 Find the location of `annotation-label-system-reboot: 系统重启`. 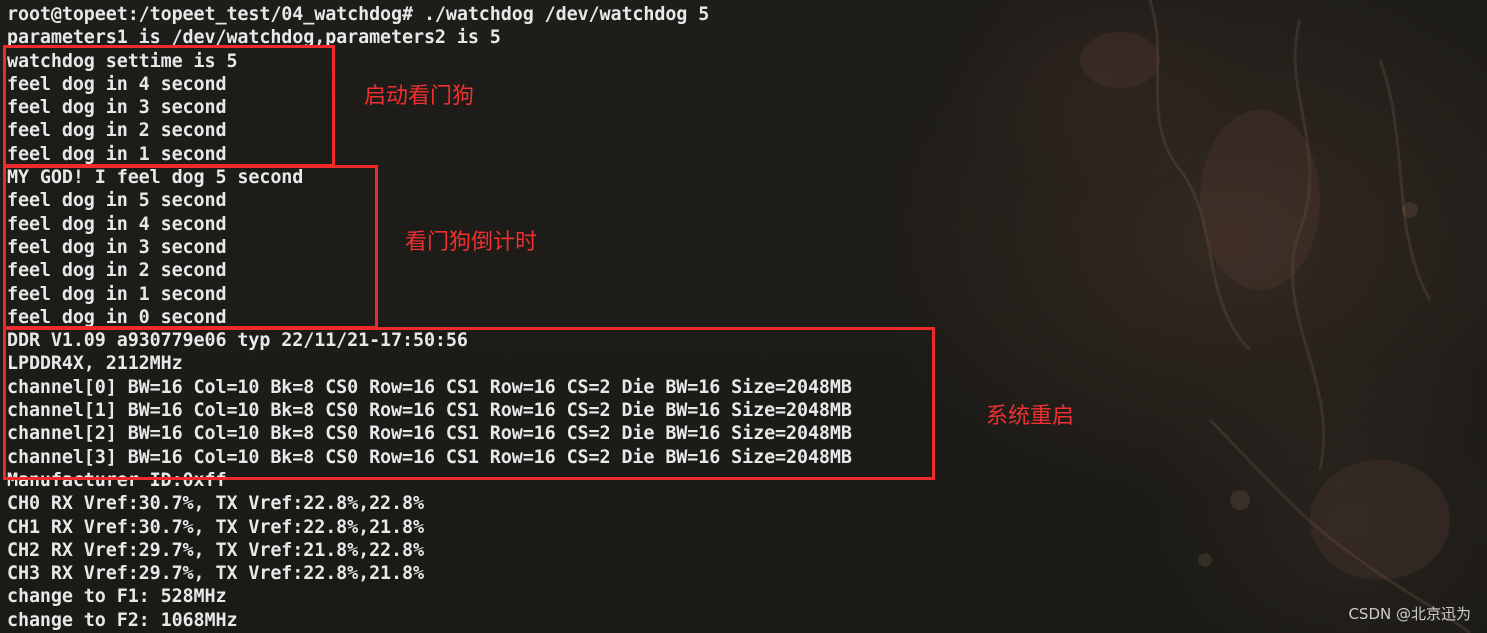

annotation-label-system-reboot: 系统重启 is located at coordinates (1030, 416).